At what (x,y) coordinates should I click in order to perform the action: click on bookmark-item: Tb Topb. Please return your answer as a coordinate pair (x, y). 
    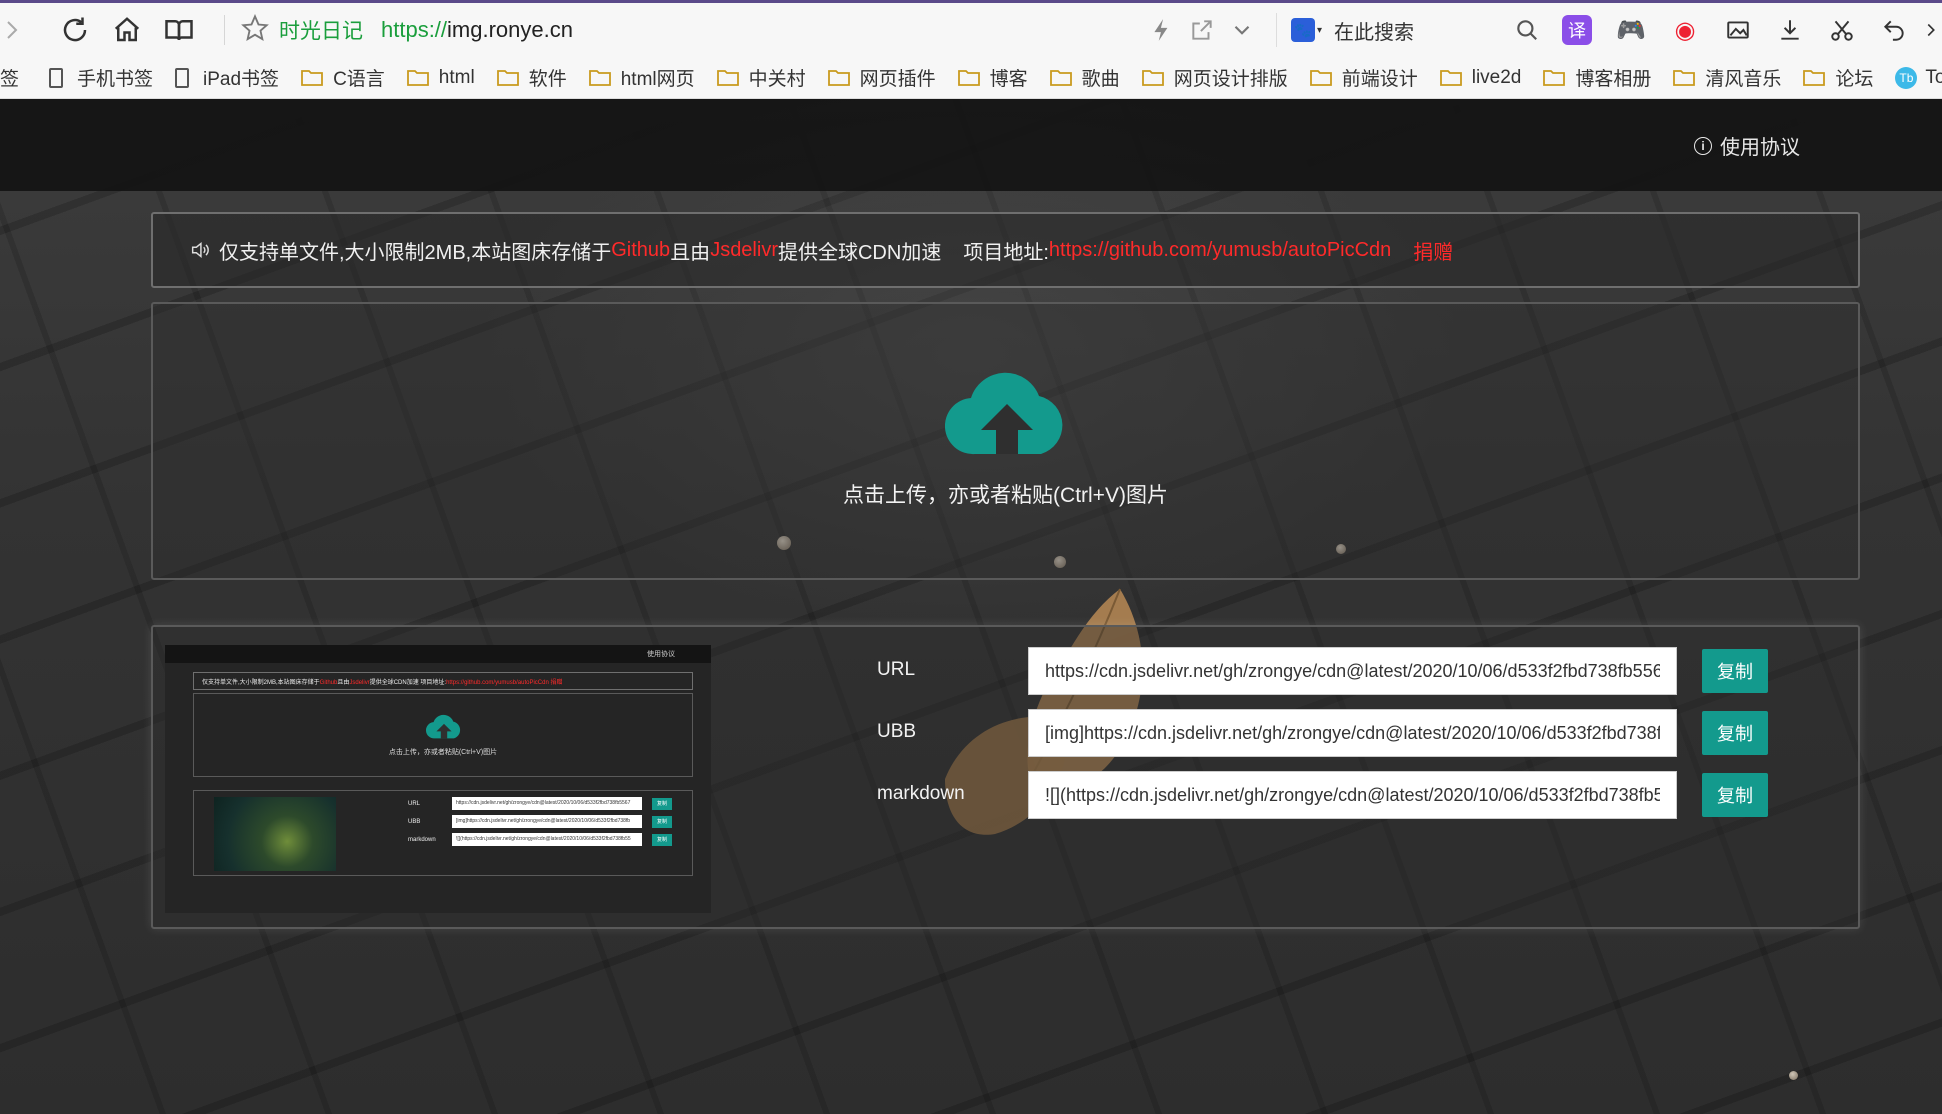
    Looking at the image, I should click on (1918, 77).